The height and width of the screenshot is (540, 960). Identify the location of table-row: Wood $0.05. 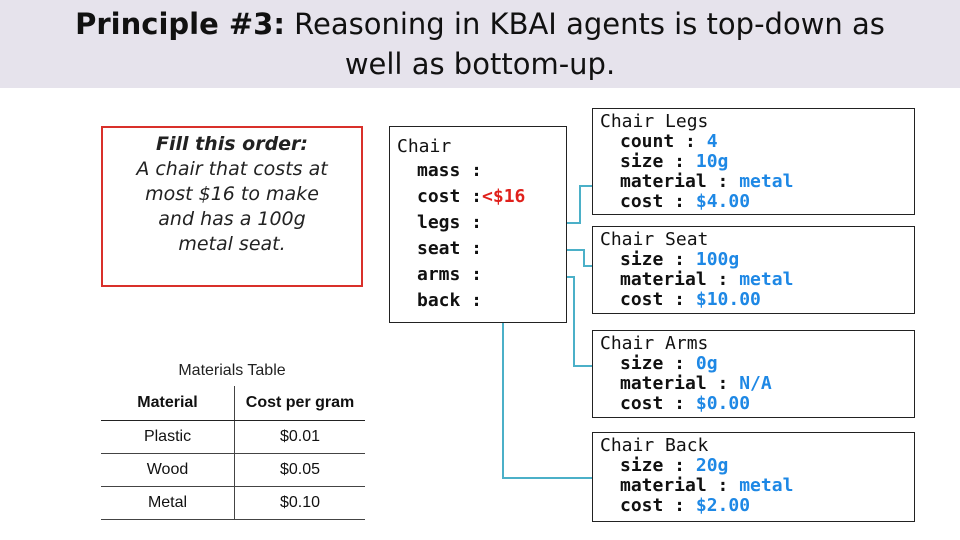
(233, 470).